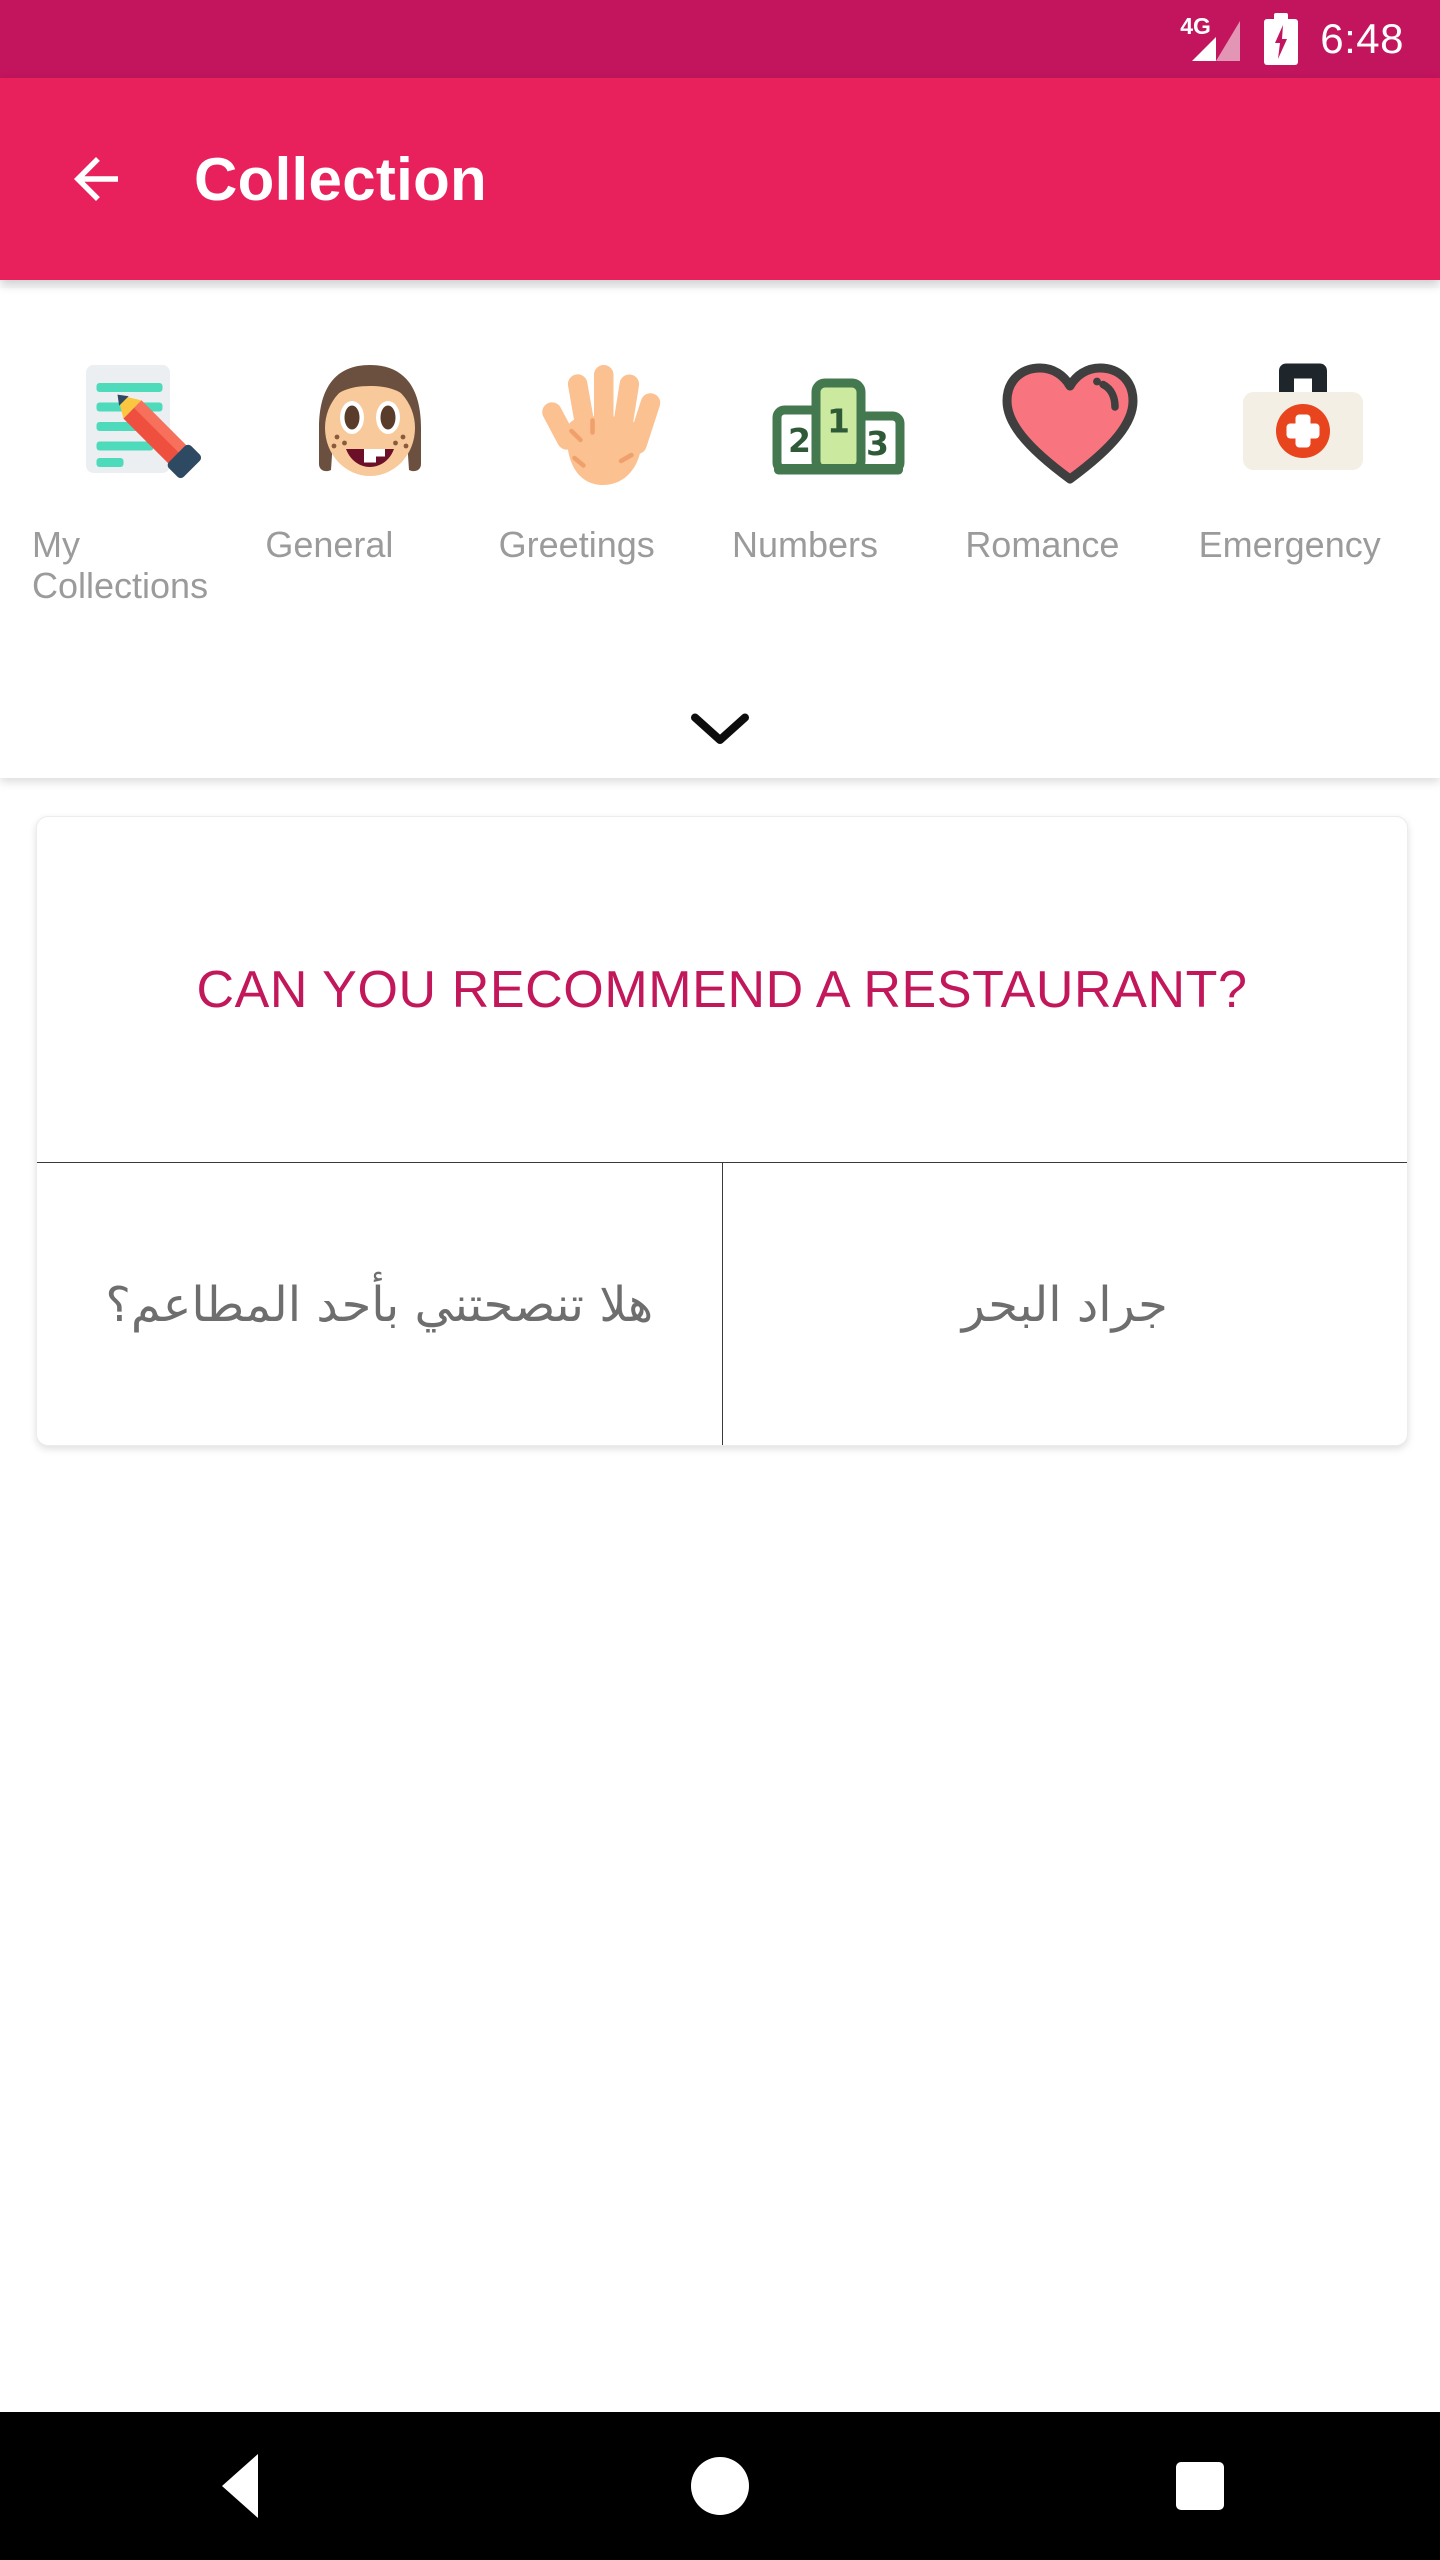 The height and width of the screenshot is (2560, 1440). I want to click on translation-text-left: هلا تنصحتني بأحد المطاعم؟, so click(379, 1304).